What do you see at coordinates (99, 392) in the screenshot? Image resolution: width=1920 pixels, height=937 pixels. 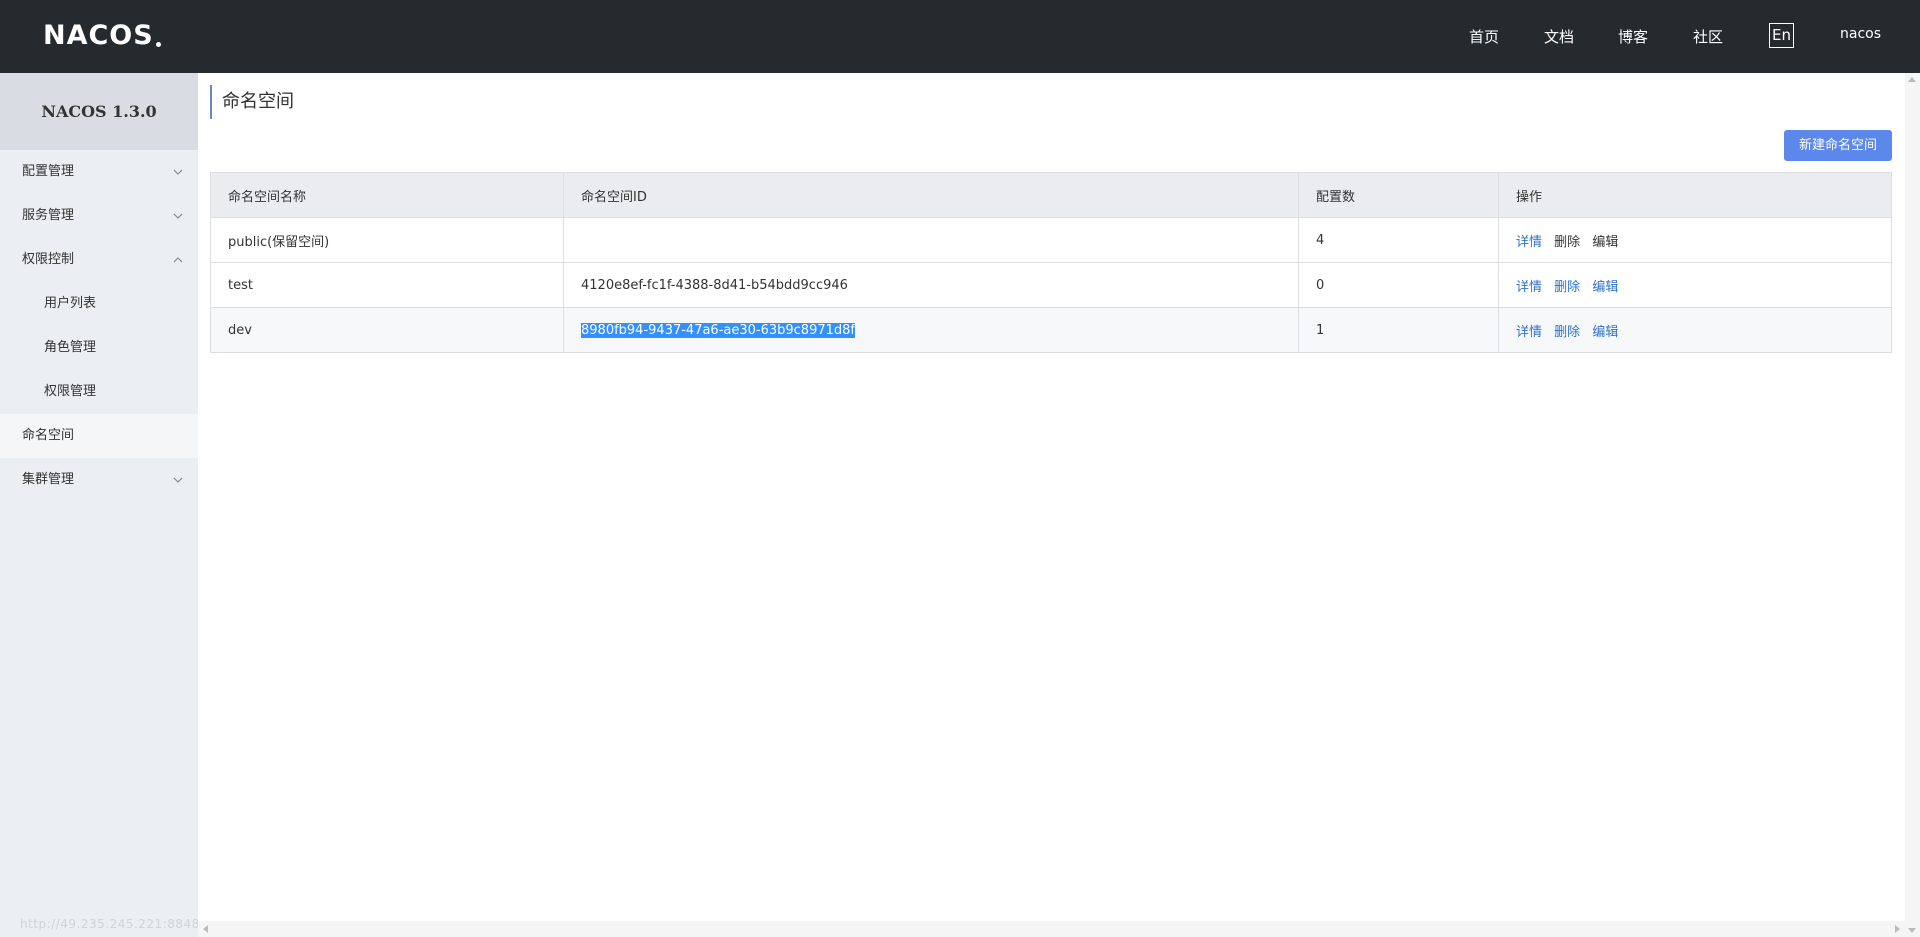 I see `sidebar-item-permission-management: 权限管理` at bounding box center [99, 392].